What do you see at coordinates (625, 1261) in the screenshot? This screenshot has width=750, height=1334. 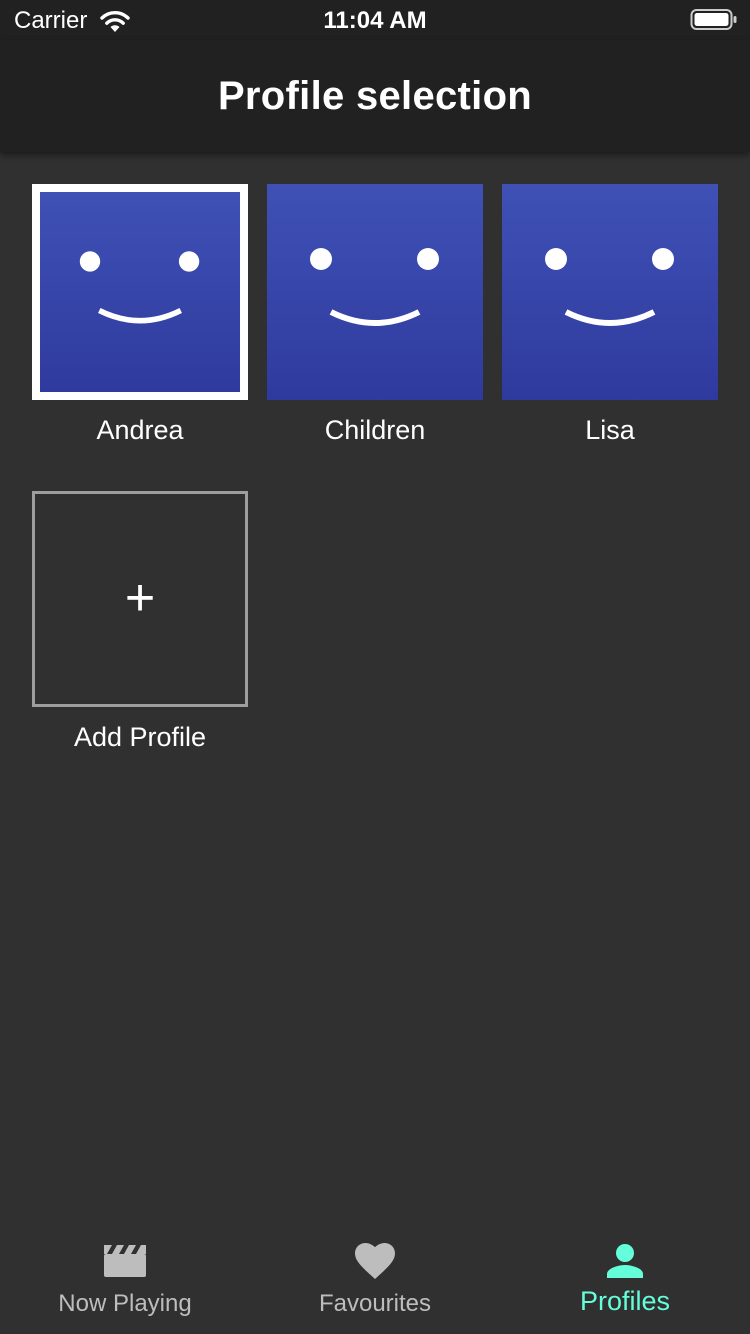 I see `person-icon` at bounding box center [625, 1261].